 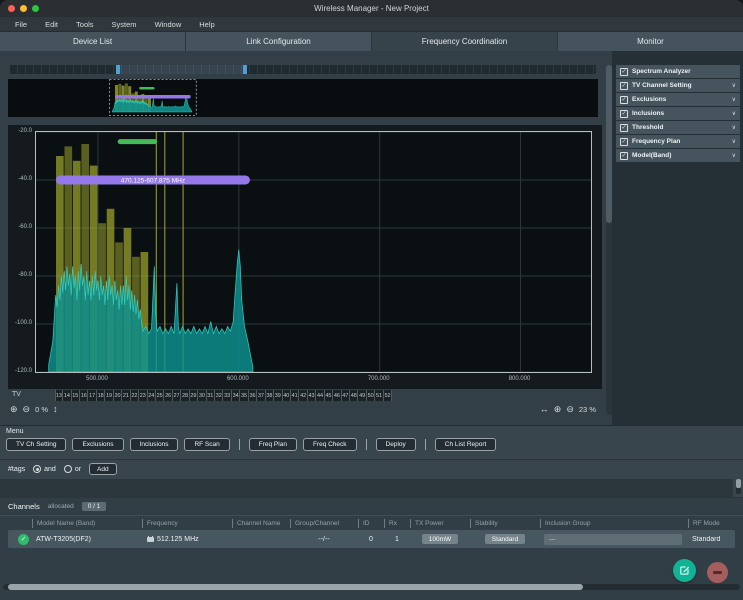 I want to click on table-horizontal-scrollbar, so click(x=371, y=587).